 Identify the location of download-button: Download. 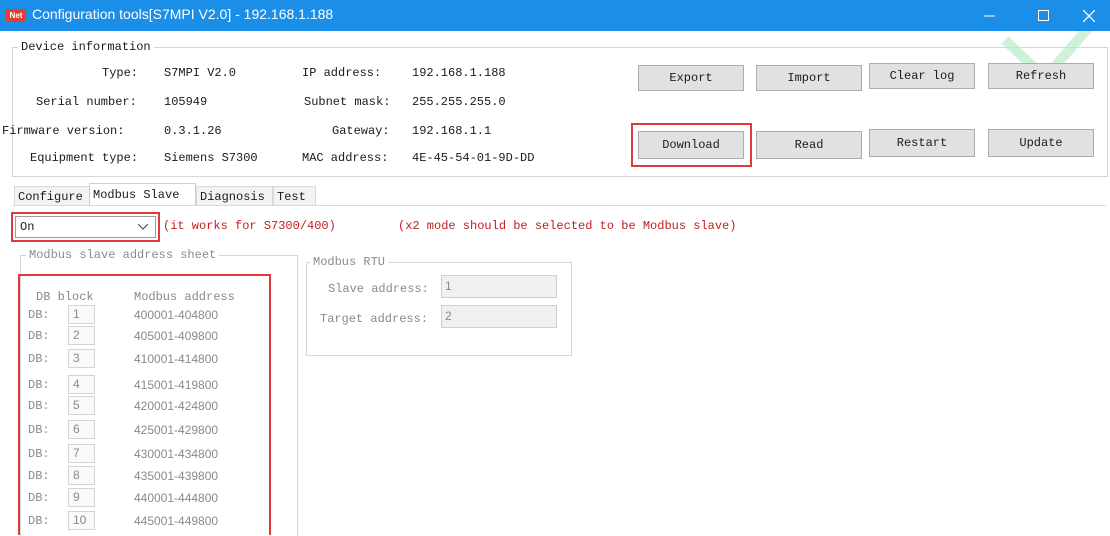
(691, 145).